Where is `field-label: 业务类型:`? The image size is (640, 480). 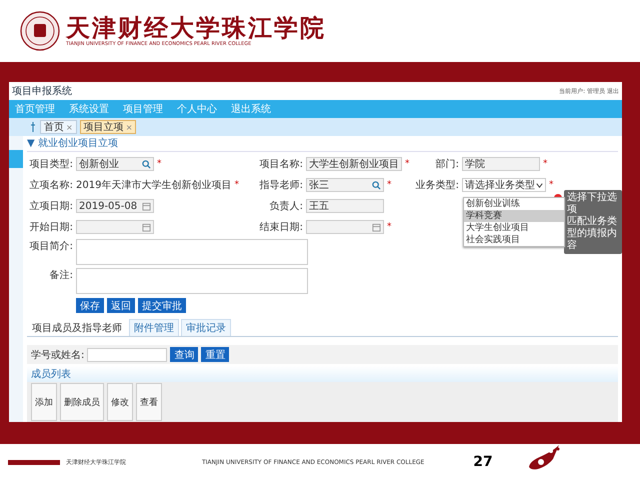
field-label: 业务类型: is located at coordinates (436, 185).